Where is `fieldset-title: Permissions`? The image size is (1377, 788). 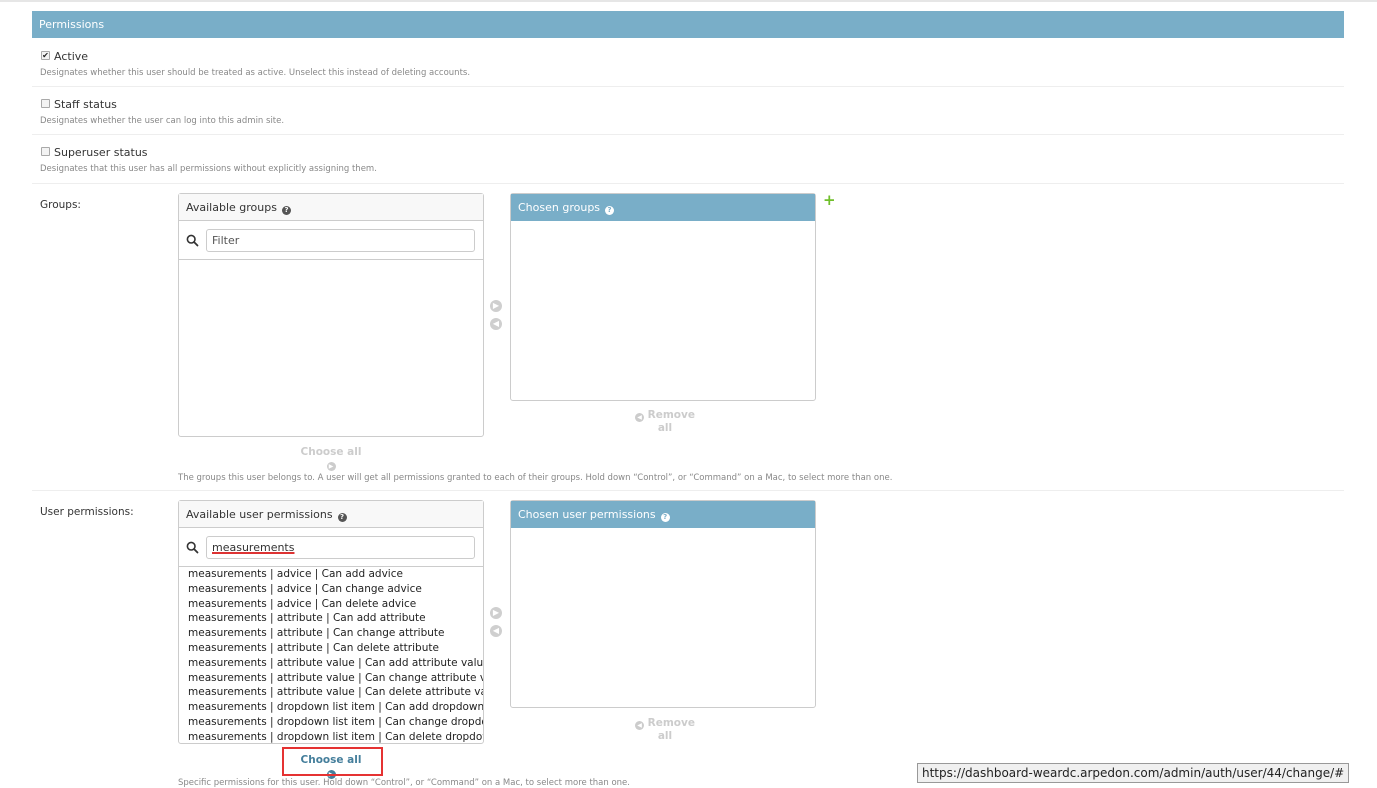
fieldset-title: Permissions is located at coordinates (688, 24).